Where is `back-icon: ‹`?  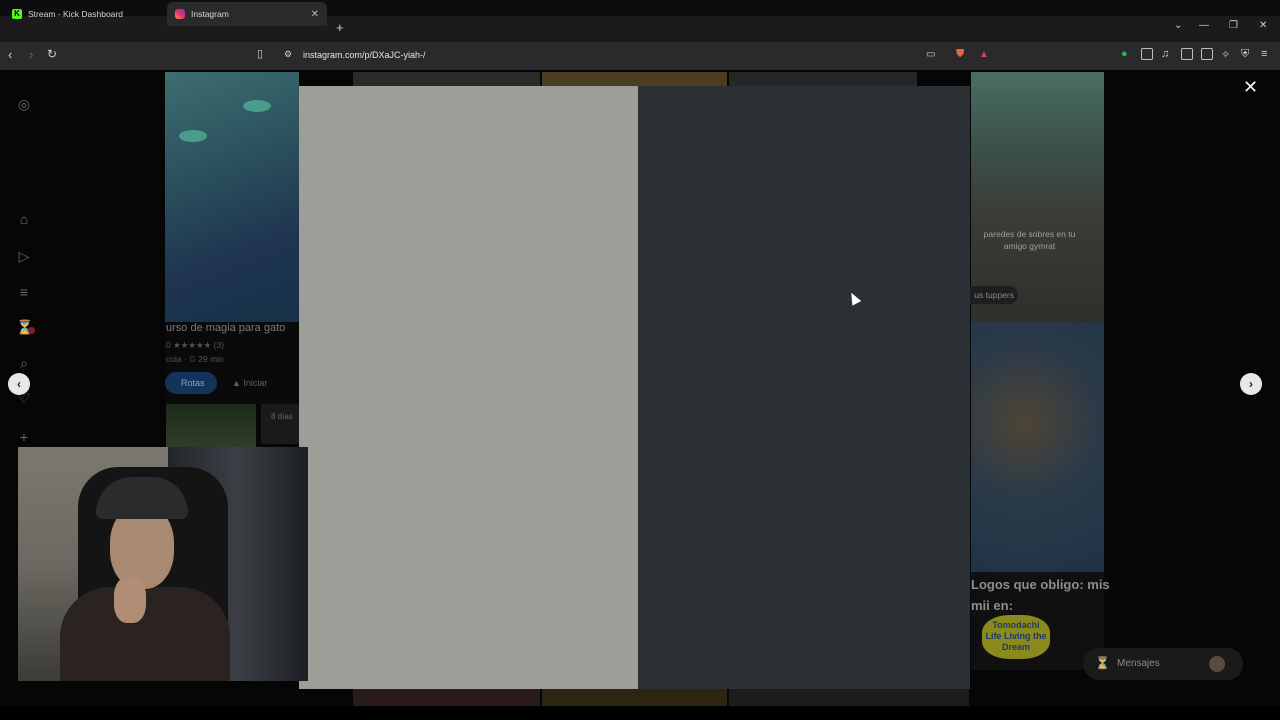 back-icon: ‹ is located at coordinates (10, 54).